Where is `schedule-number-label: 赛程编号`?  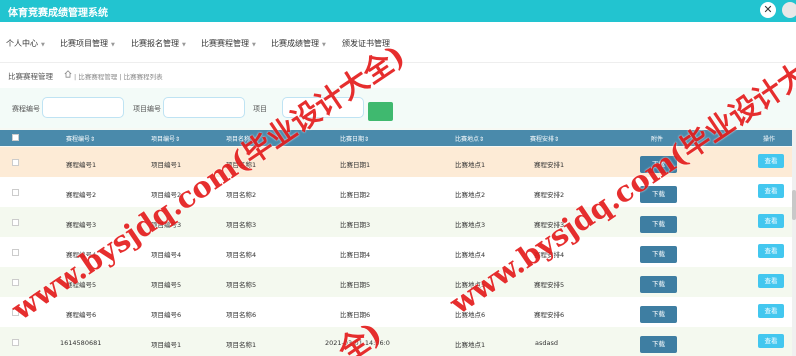 schedule-number-label: 赛程编号 is located at coordinates (26, 109).